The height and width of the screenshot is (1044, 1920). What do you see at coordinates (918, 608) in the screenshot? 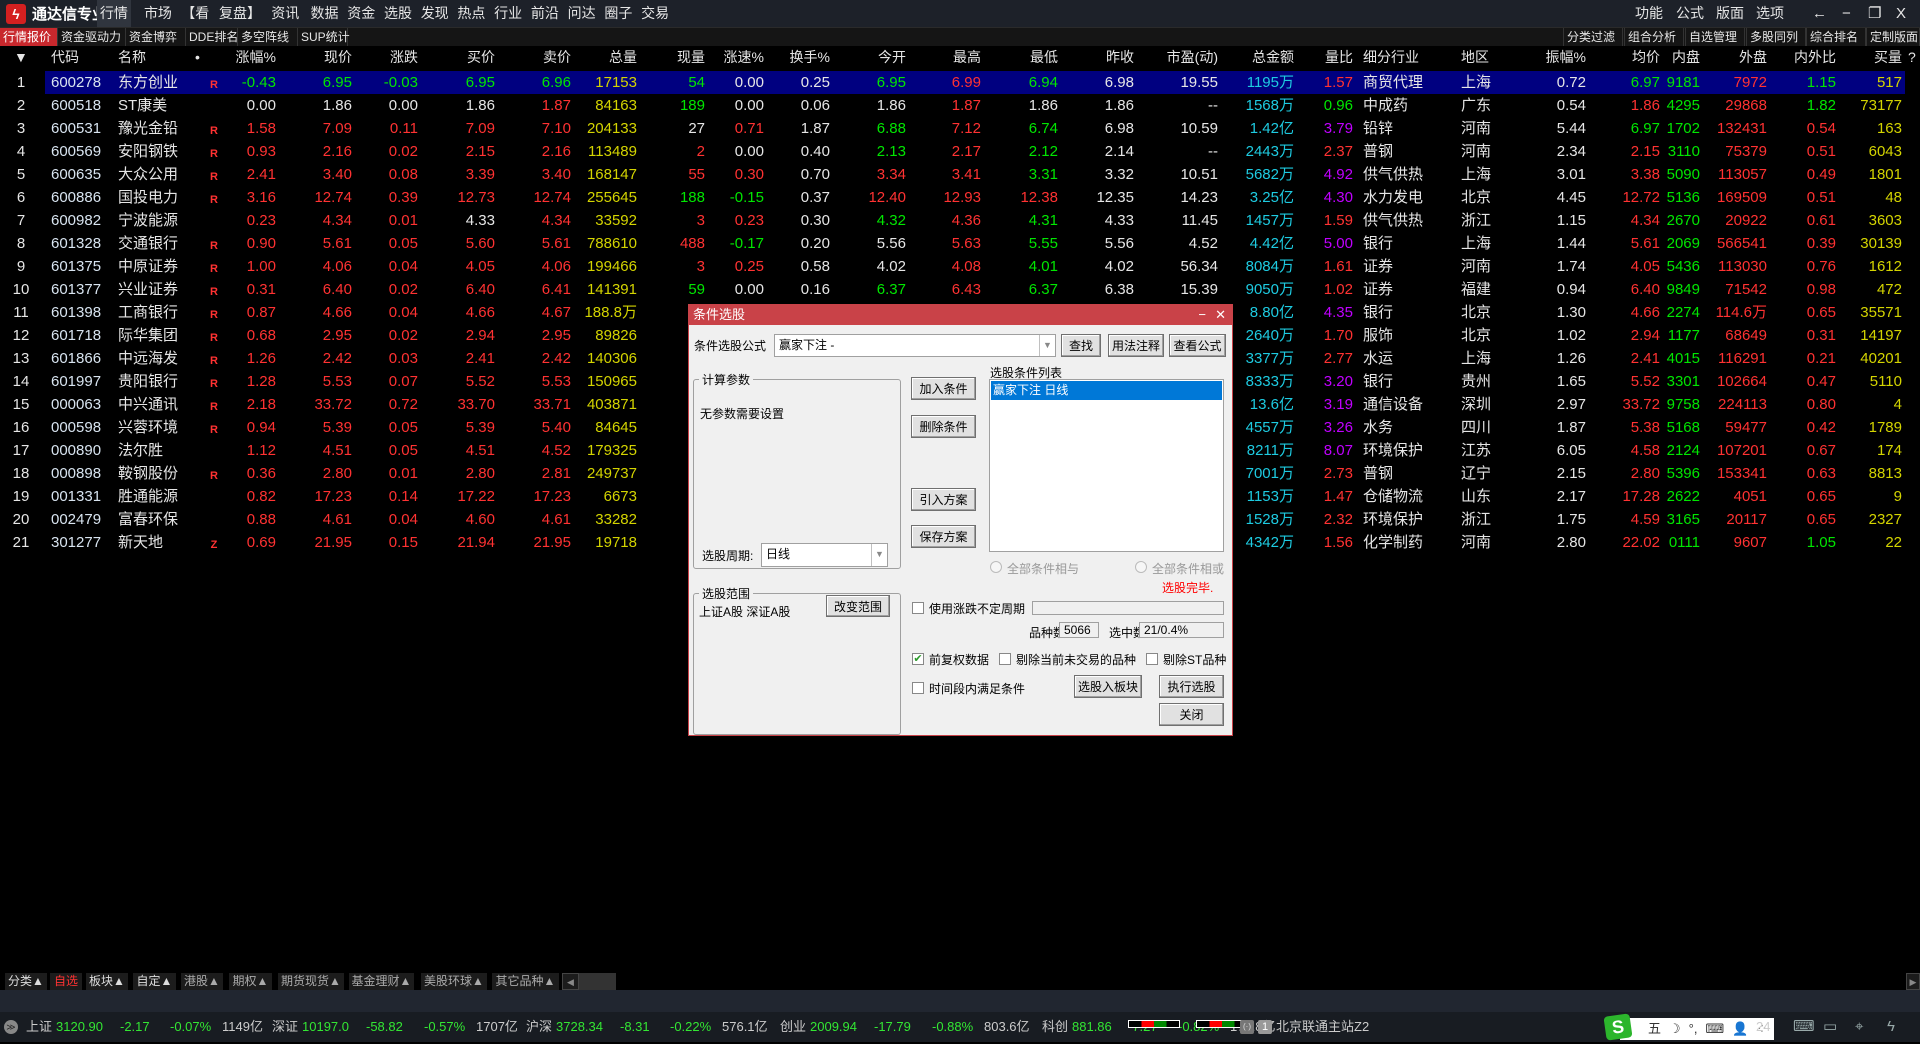
I see `use-period-checkbox` at bounding box center [918, 608].